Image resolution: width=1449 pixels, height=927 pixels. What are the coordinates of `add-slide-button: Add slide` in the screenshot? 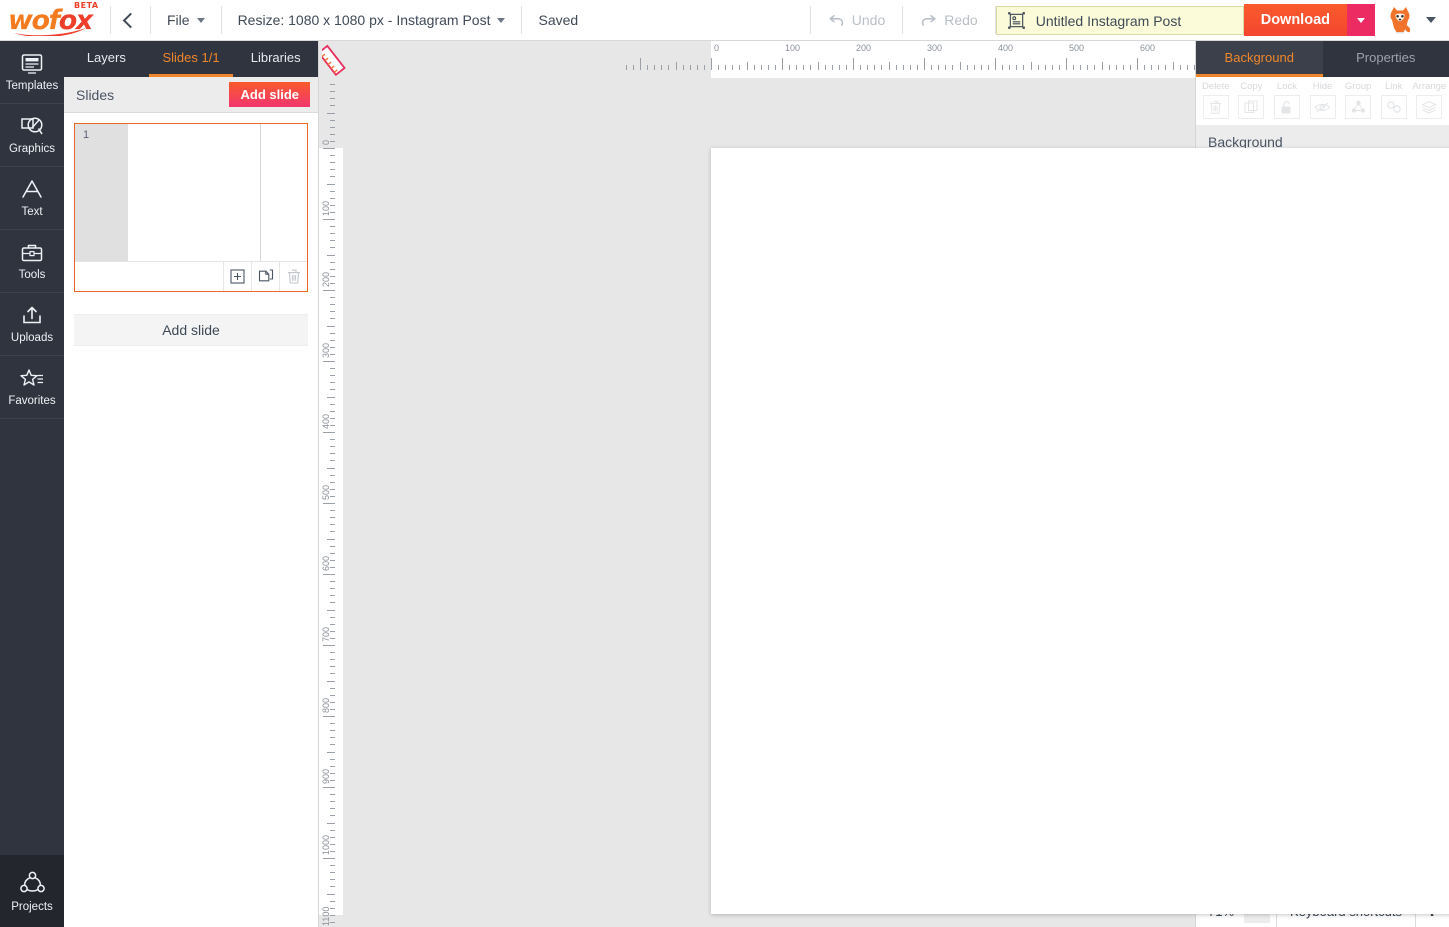 It's located at (269, 94).